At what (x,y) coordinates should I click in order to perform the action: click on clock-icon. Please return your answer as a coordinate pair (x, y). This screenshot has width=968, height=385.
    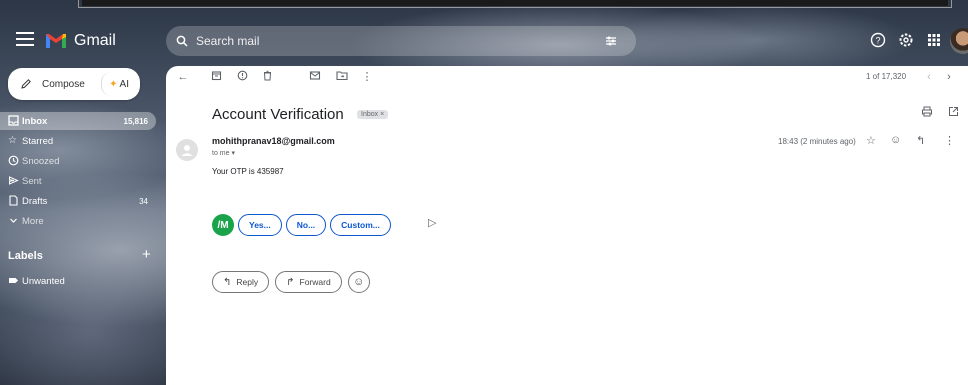
    Looking at the image, I should click on (14, 161).